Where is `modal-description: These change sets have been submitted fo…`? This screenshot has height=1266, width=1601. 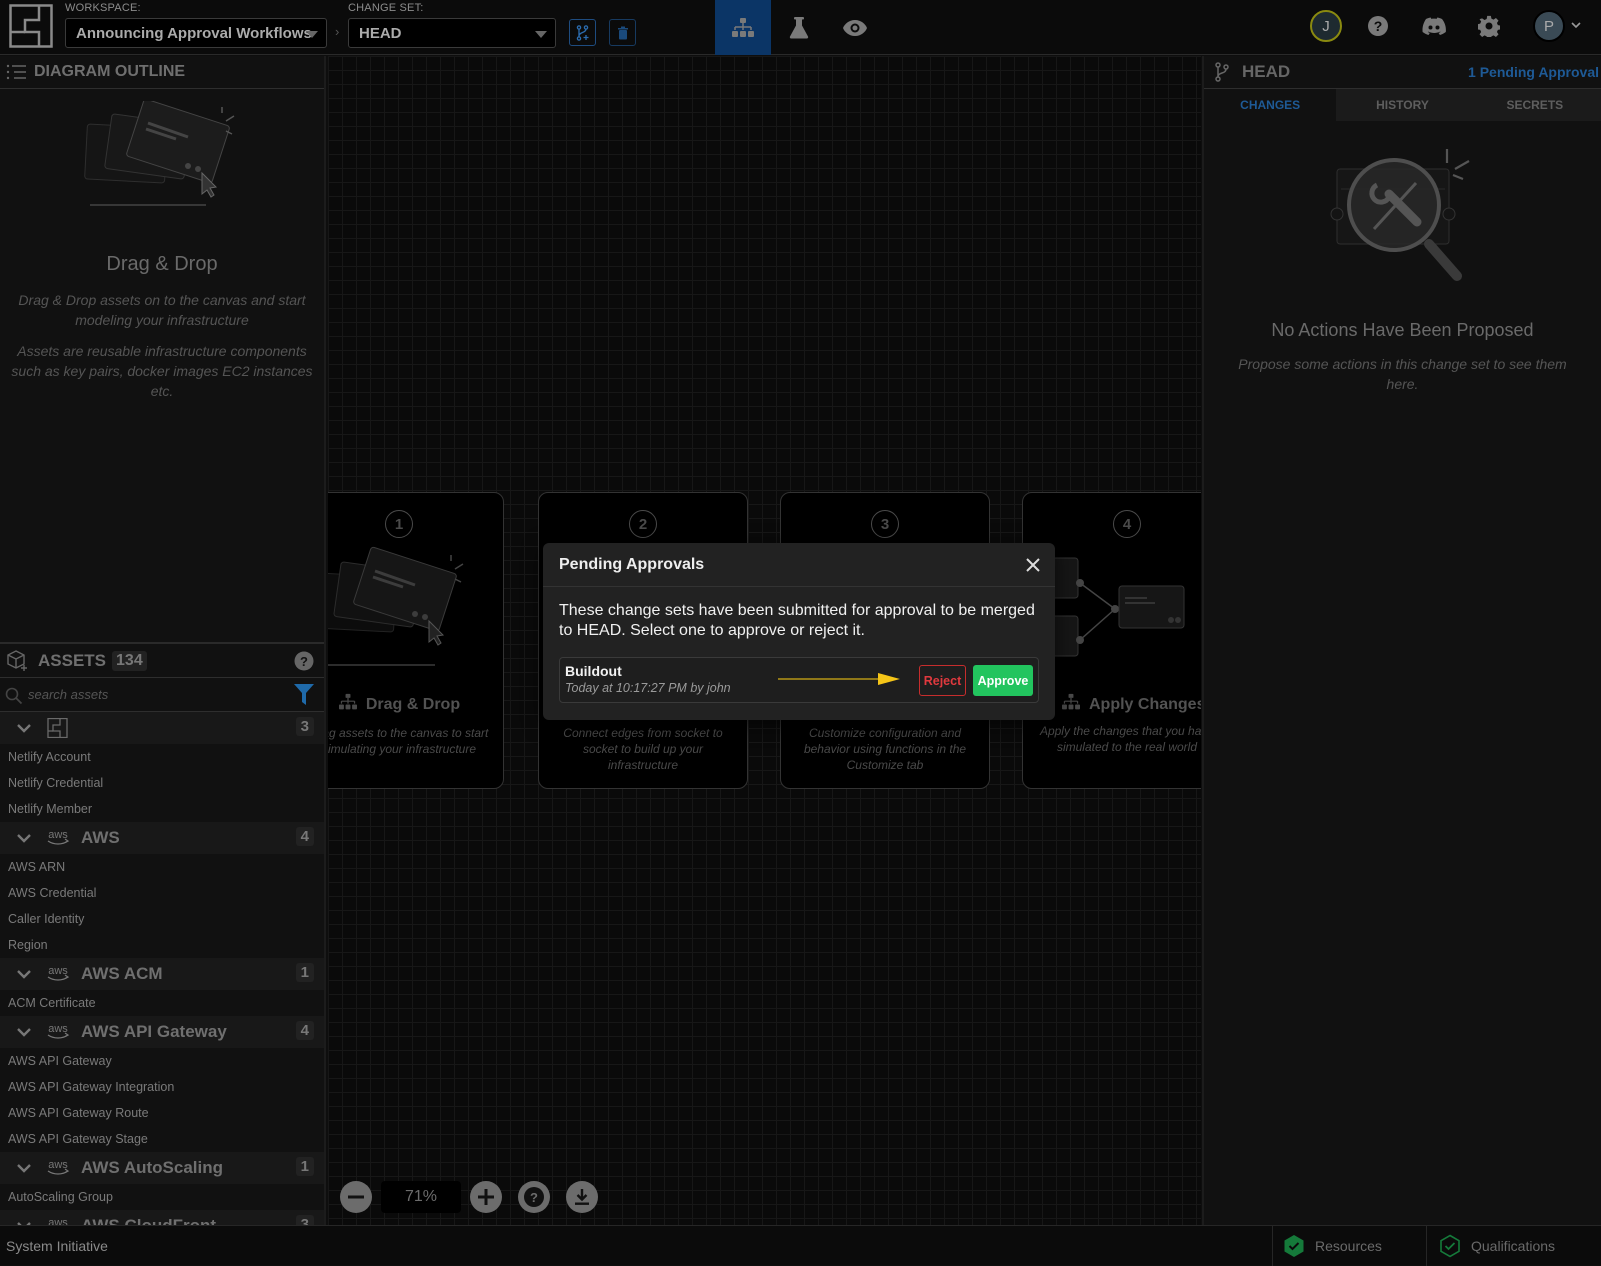 modal-description: These change sets have been submitted fo… is located at coordinates (797, 620).